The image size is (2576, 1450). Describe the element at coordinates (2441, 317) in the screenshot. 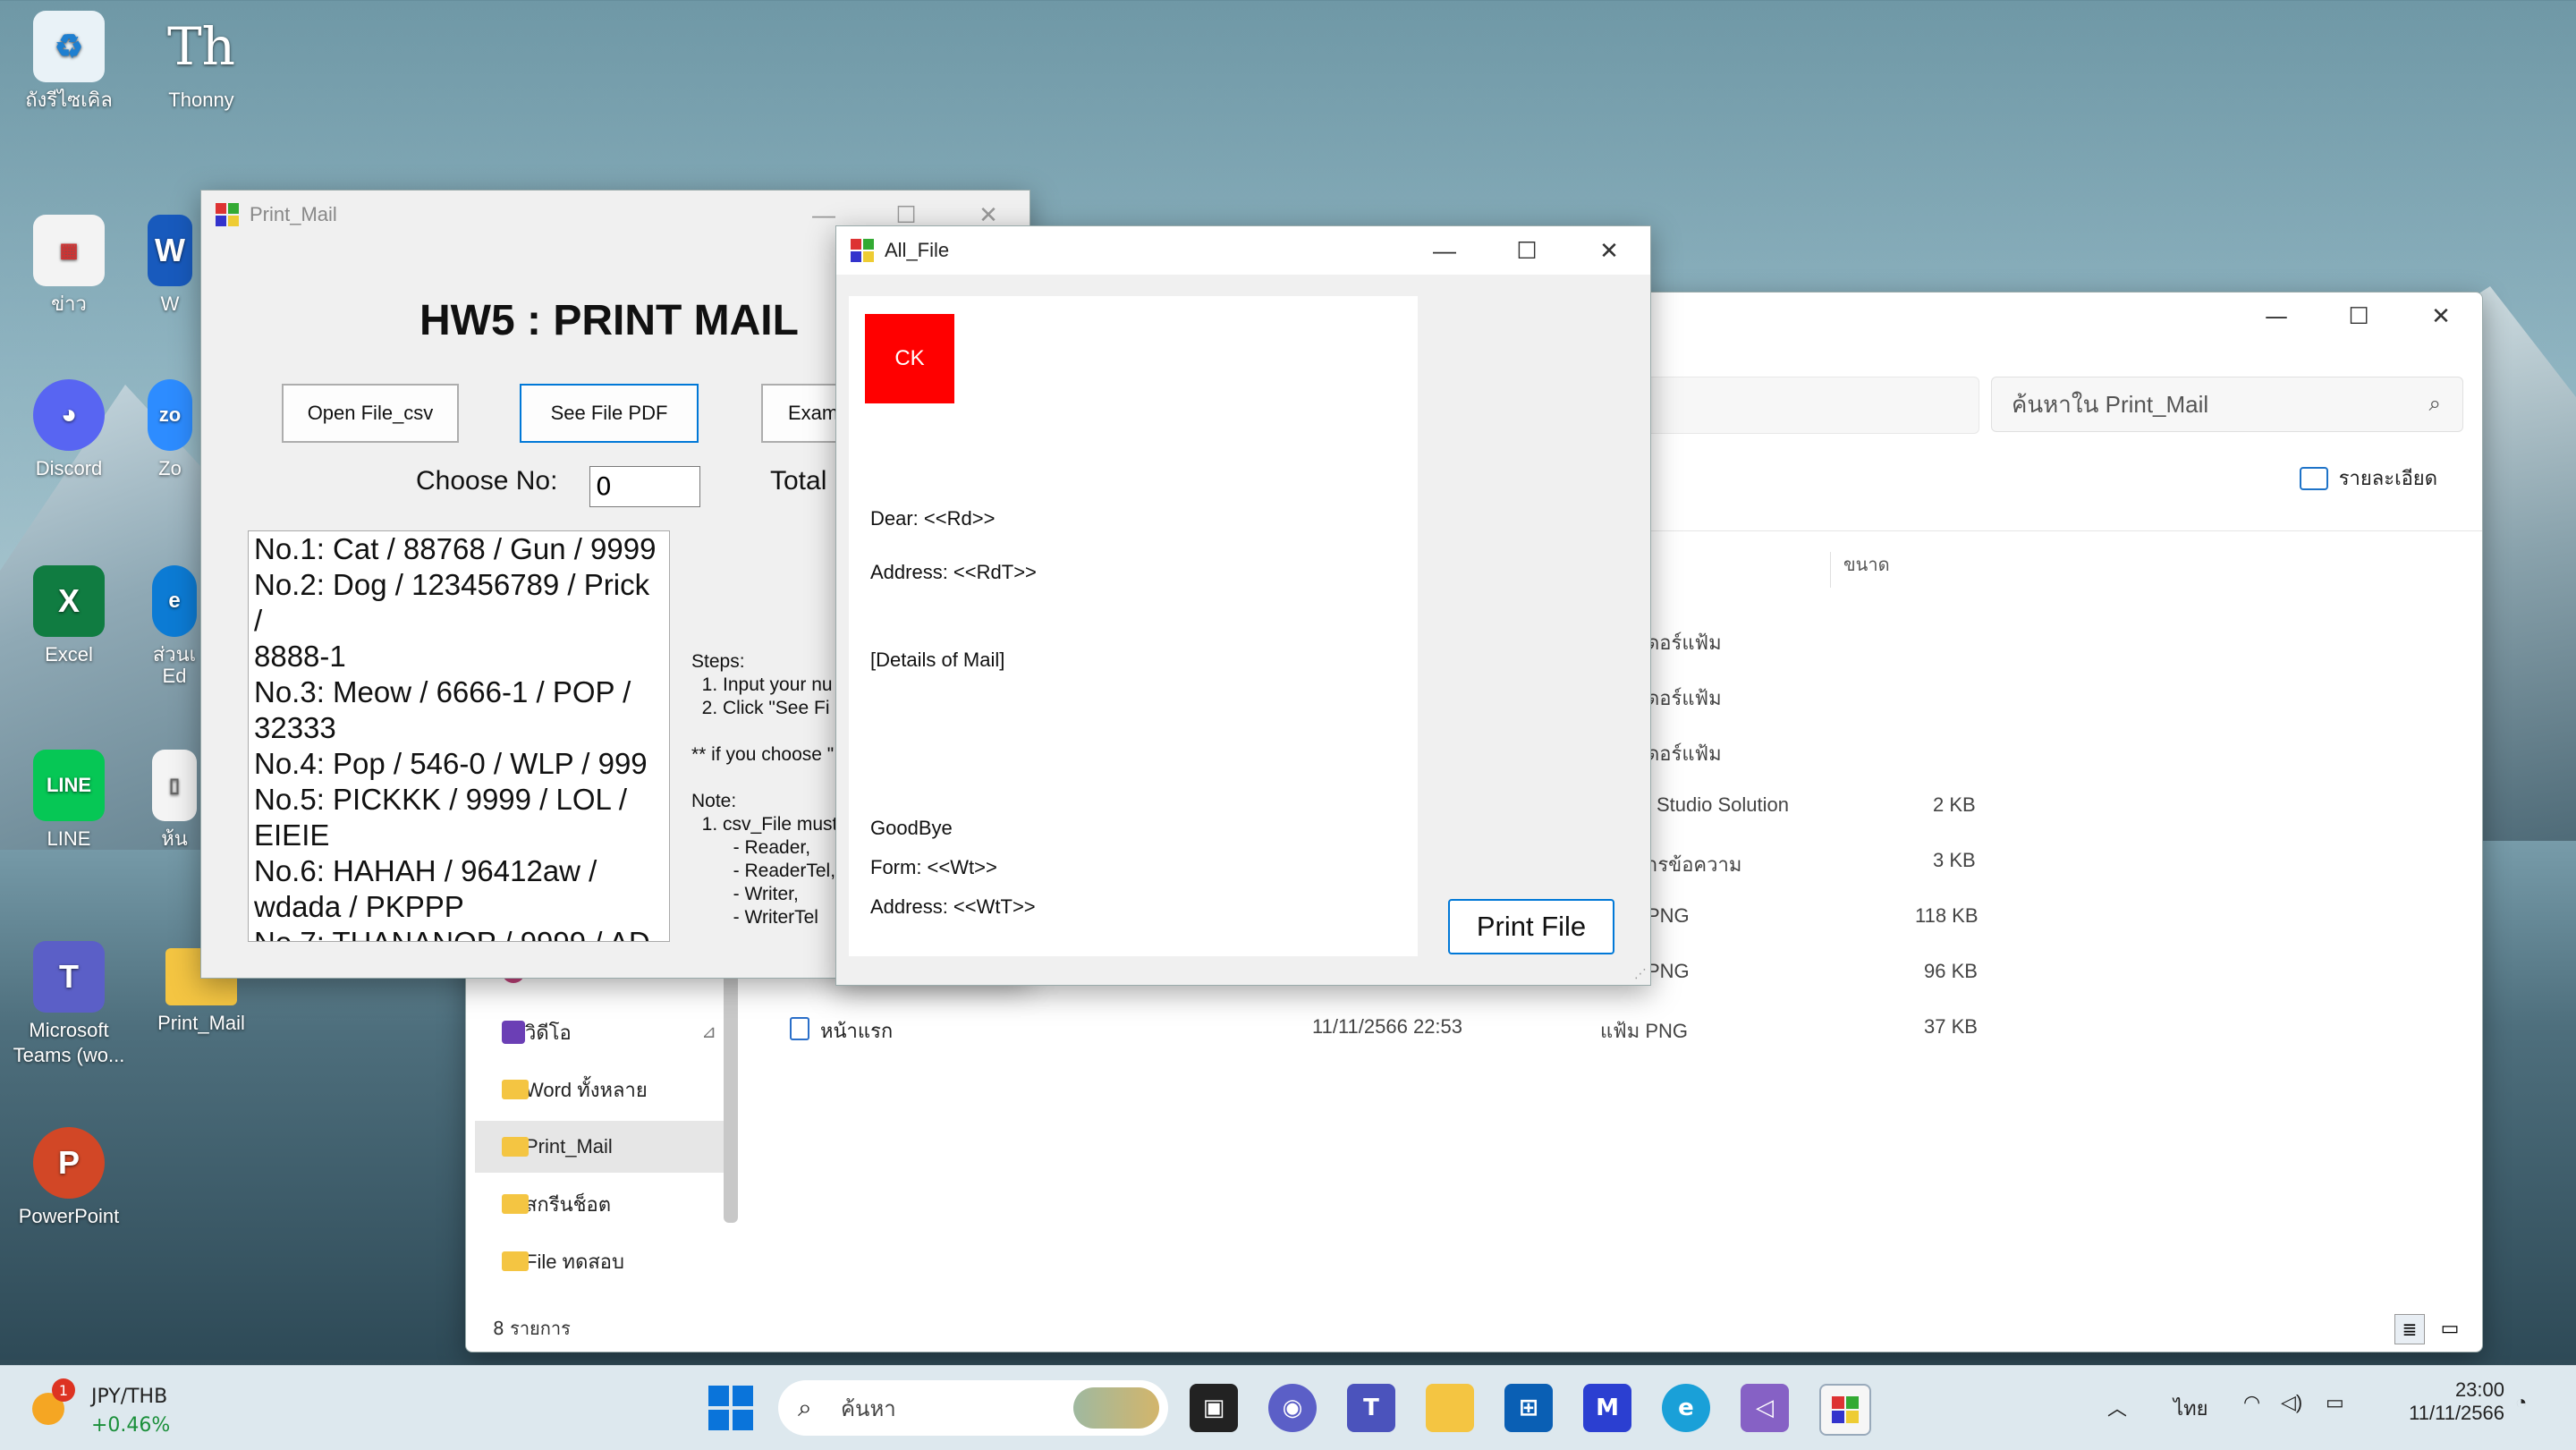

I see `explorer-close-button: ✕` at that location.